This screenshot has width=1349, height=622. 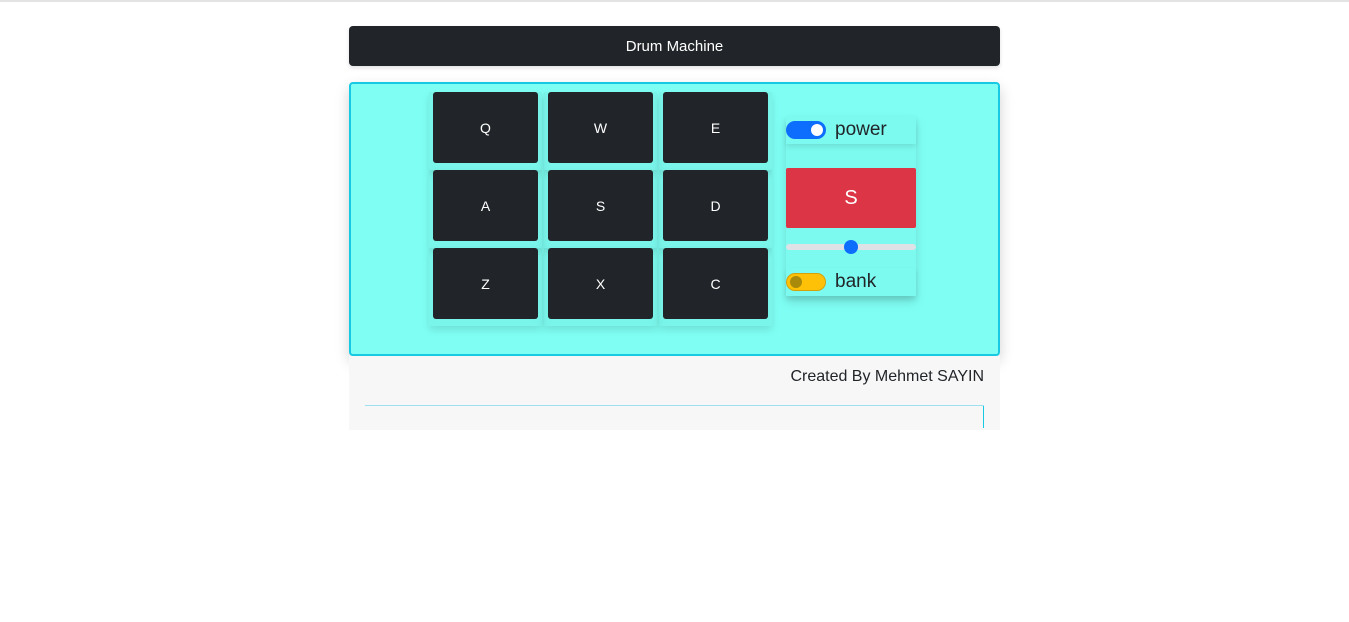 What do you see at coordinates (600, 205) in the screenshot?
I see `drum-pad-s: S` at bounding box center [600, 205].